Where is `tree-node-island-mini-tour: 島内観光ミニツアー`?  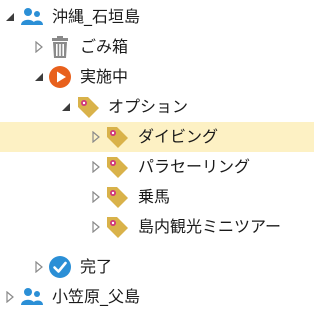 tree-node-island-mini-tour: 島内観光ミニツアー is located at coordinates (157, 227).